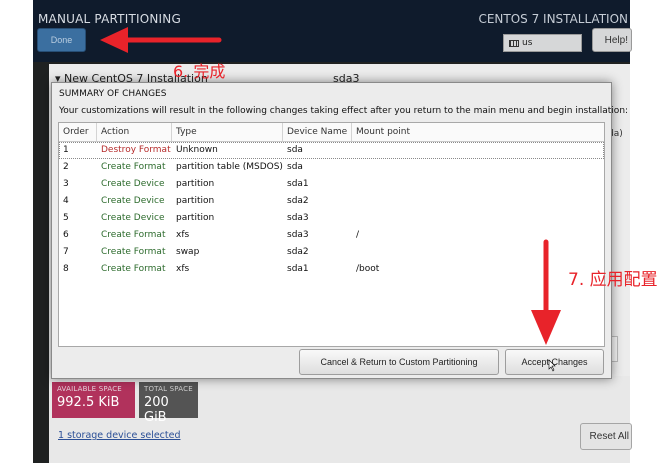 Image resolution: width=668 pixels, height=463 pixels. What do you see at coordinates (552, 365) in the screenshot?
I see `mouse-cursor-icon` at bounding box center [552, 365].